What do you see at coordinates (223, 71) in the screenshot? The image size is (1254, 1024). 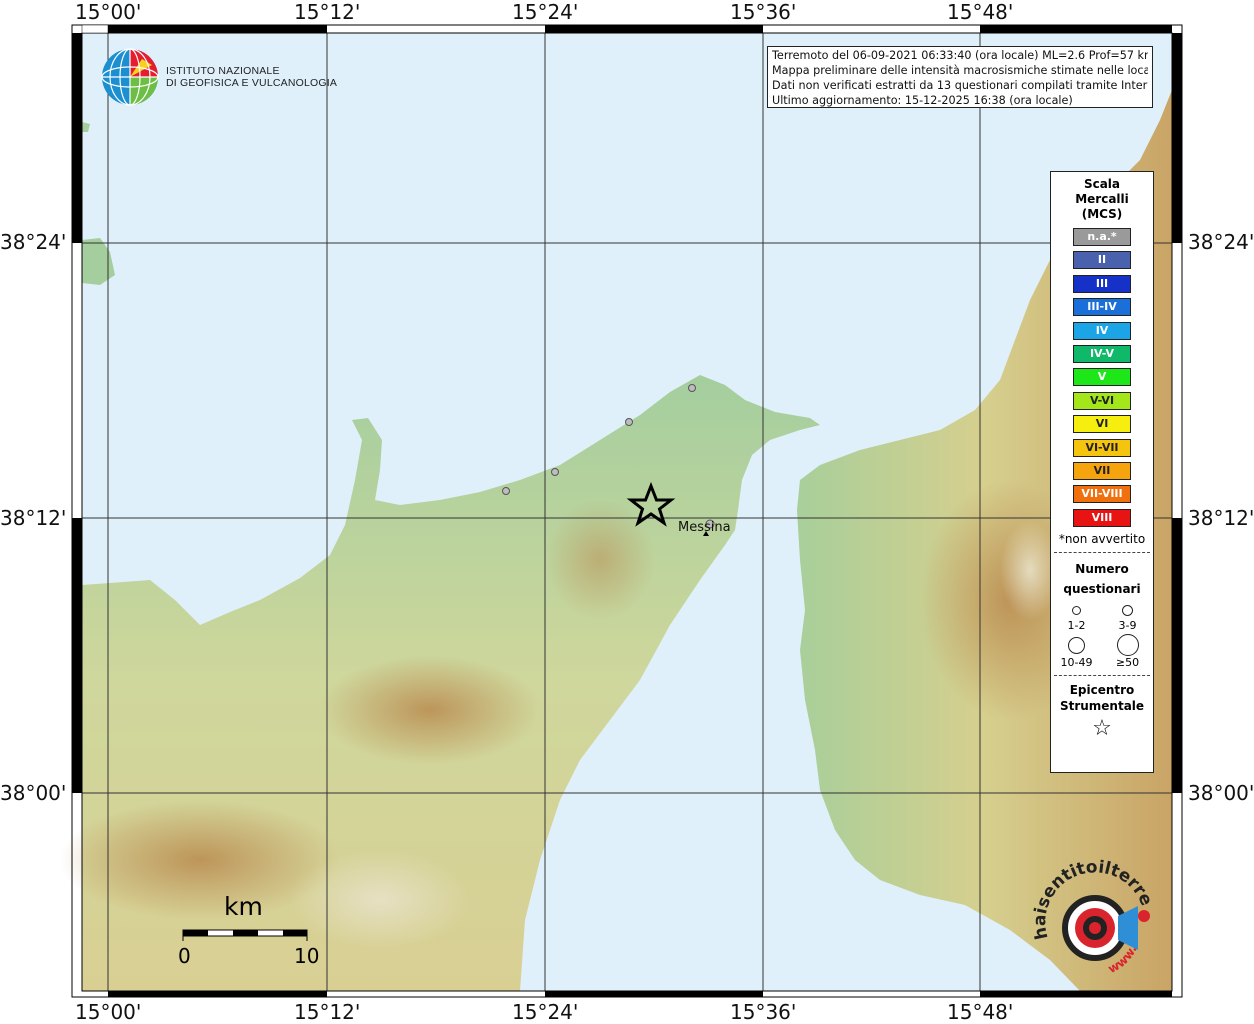 I see `ingv-name-line1: ISTITUTO NAZIONALE` at bounding box center [223, 71].